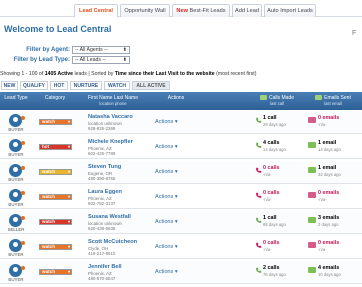 The image size is (362, 287). I want to click on emails-count-text: 3 emails, so click(329, 218).